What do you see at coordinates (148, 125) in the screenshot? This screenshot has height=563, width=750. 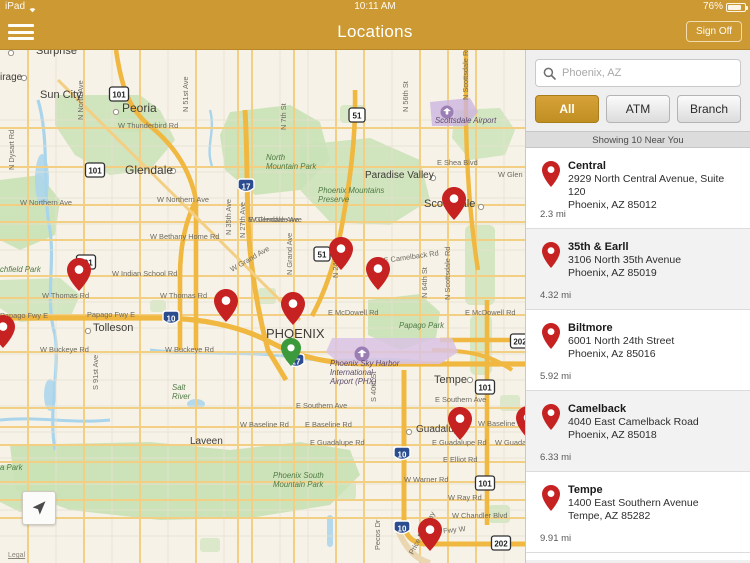 I see `map-street-label: W Thunderbird Rd` at bounding box center [148, 125].